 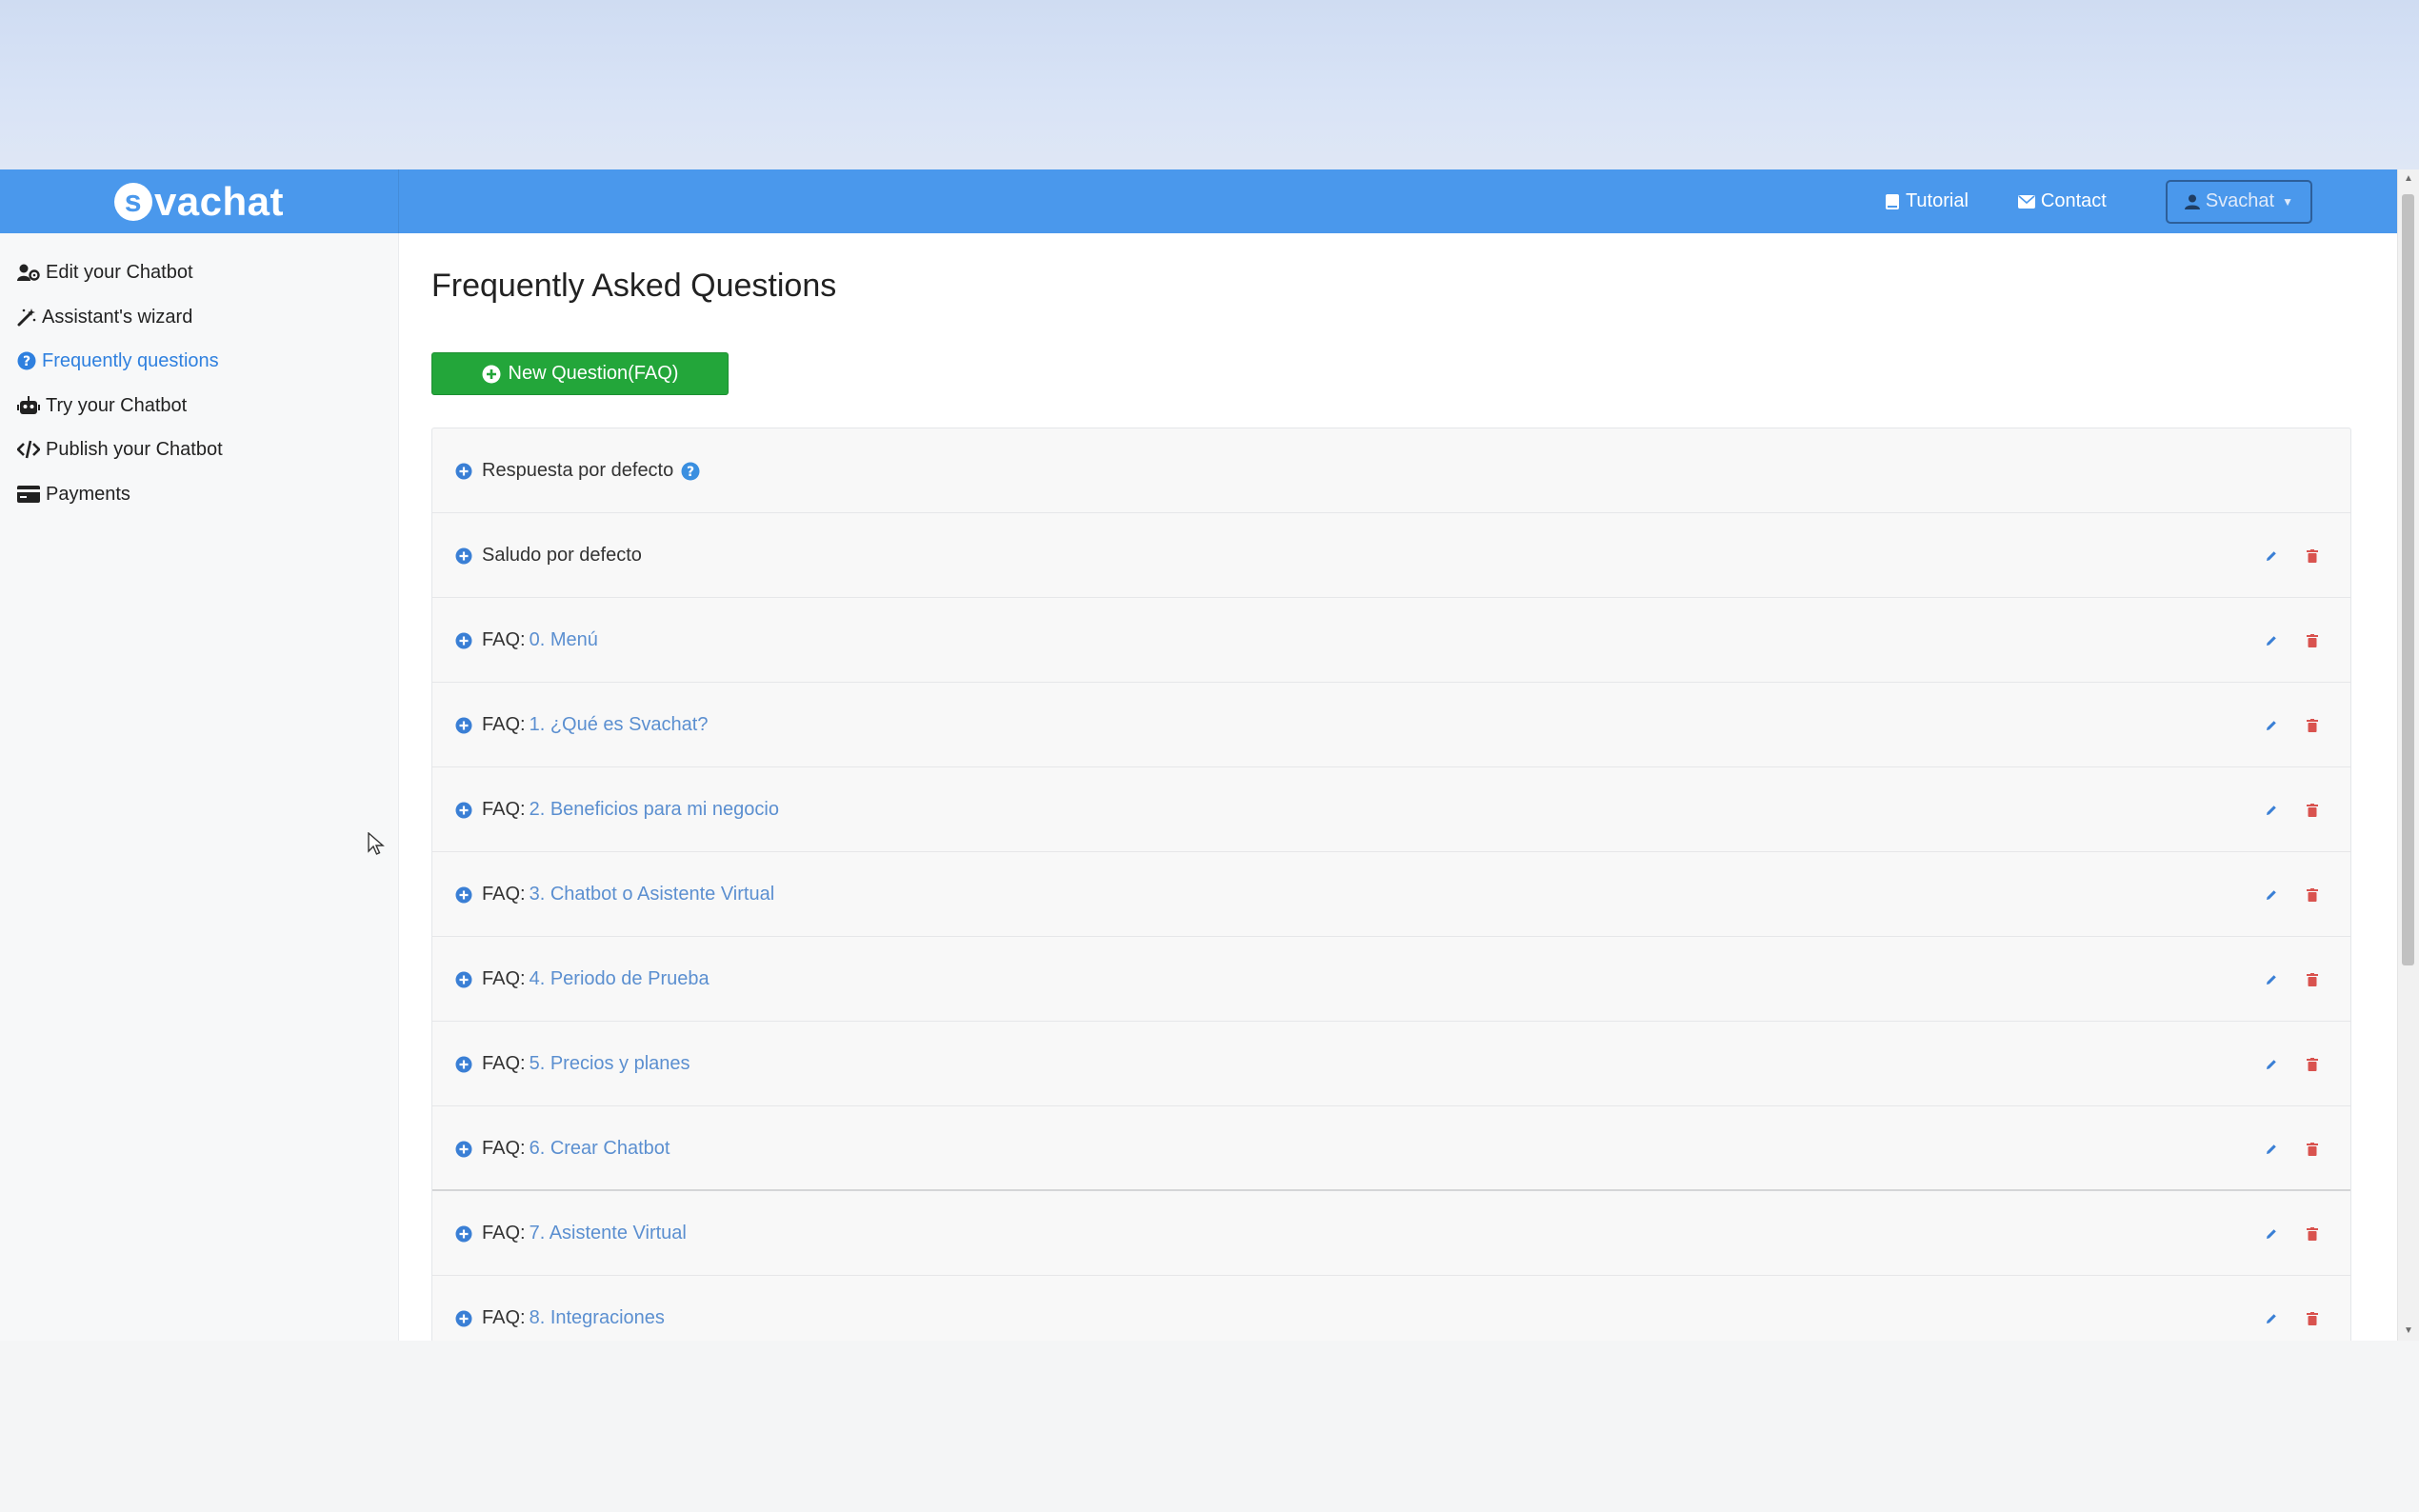 What do you see at coordinates (117, 405) in the screenshot?
I see `sidebar-item-label: Try your Chatbot` at bounding box center [117, 405].